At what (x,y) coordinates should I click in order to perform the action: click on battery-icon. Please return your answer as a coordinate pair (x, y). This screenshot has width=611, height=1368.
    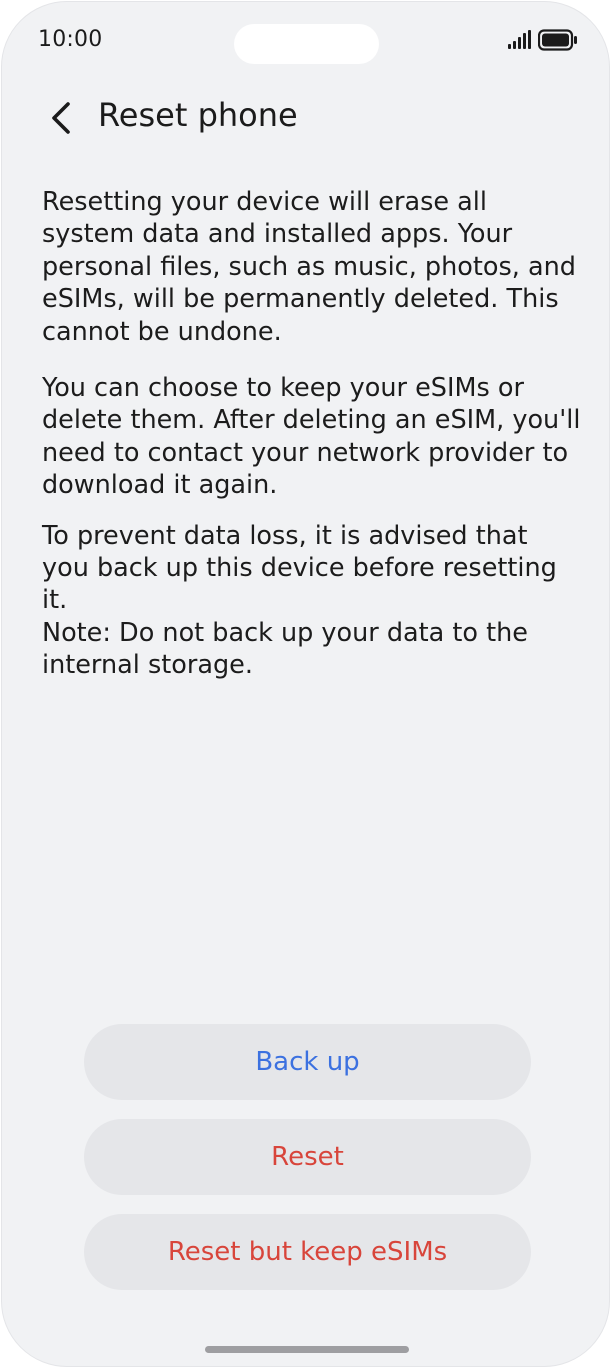
    Looking at the image, I should click on (557, 40).